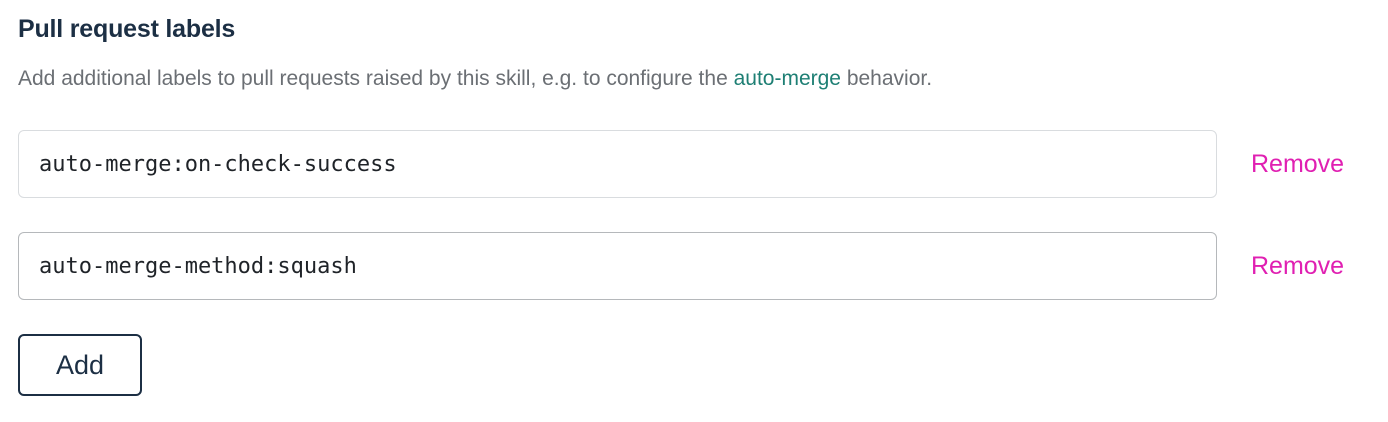  What do you see at coordinates (886, 78) in the screenshot?
I see `description-text-end: behavior.` at bounding box center [886, 78].